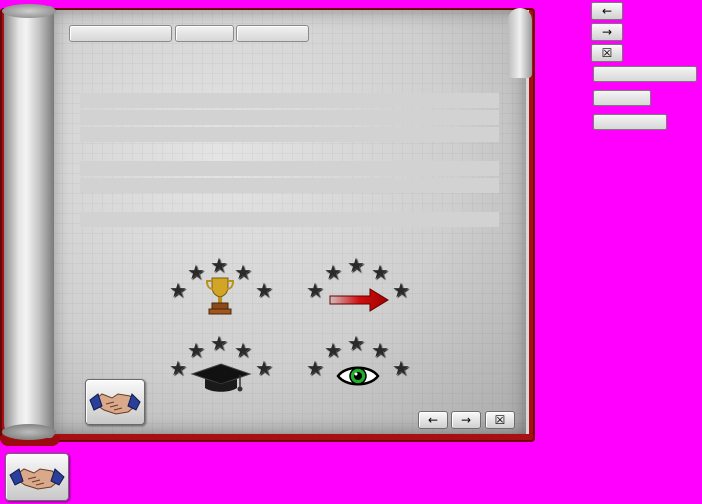 The width and height of the screenshot is (702, 504). What do you see at coordinates (221, 377) in the screenshot?
I see `graduation-cap-icon` at bounding box center [221, 377].